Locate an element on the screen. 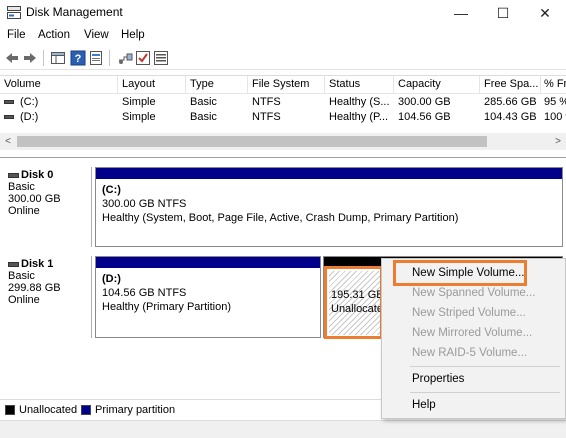  disk-1-label: Disk 1 Basic 299.88 GB Online is located at coordinates (46, 297).